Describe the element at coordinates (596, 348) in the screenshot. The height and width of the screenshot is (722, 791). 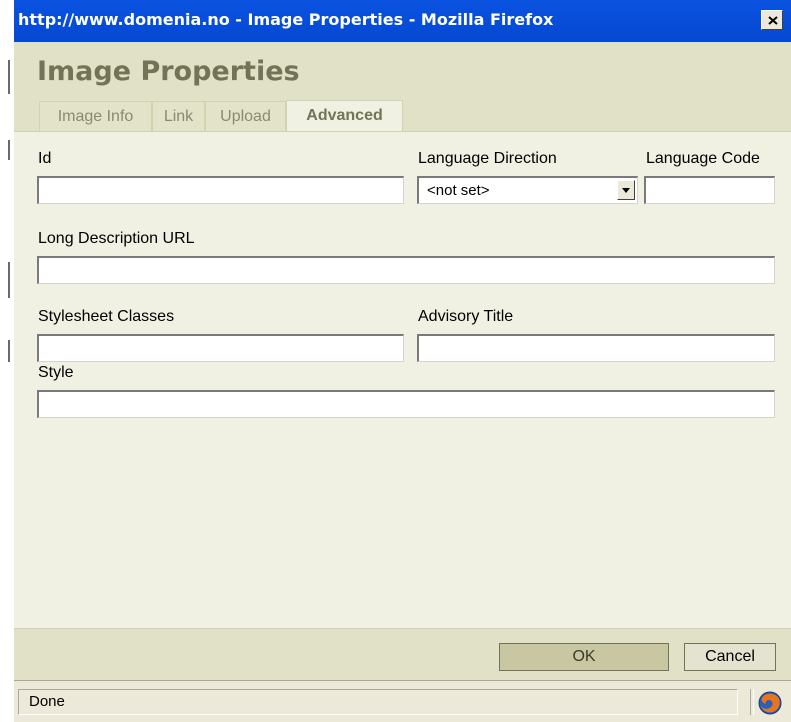
I see `advisory-title-input` at that location.